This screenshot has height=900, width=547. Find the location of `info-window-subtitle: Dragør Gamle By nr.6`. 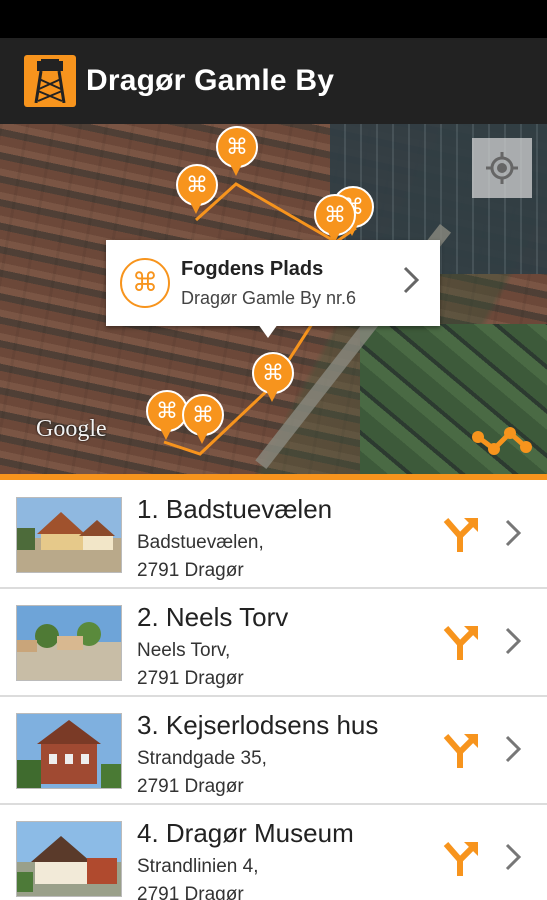

info-window-subtitle: Dragør Gamle By nr.6 is located at coordinates (269, 298).